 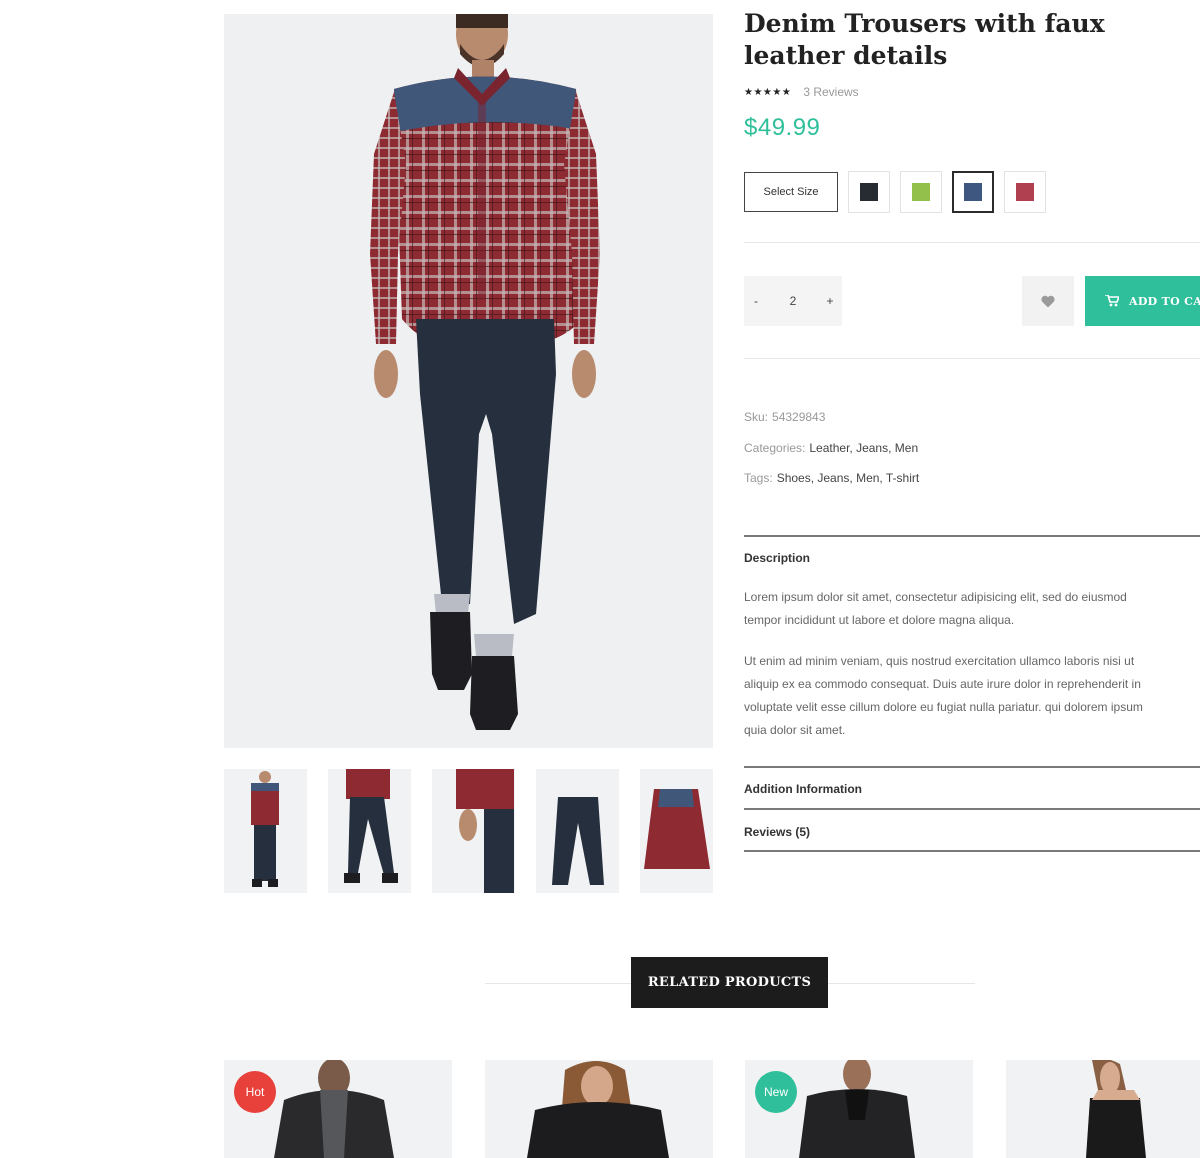 What do you see at coordinates (758, 478) in the screenshot?
I see `tags-label: Tags:` at bounding box center [758, 478].